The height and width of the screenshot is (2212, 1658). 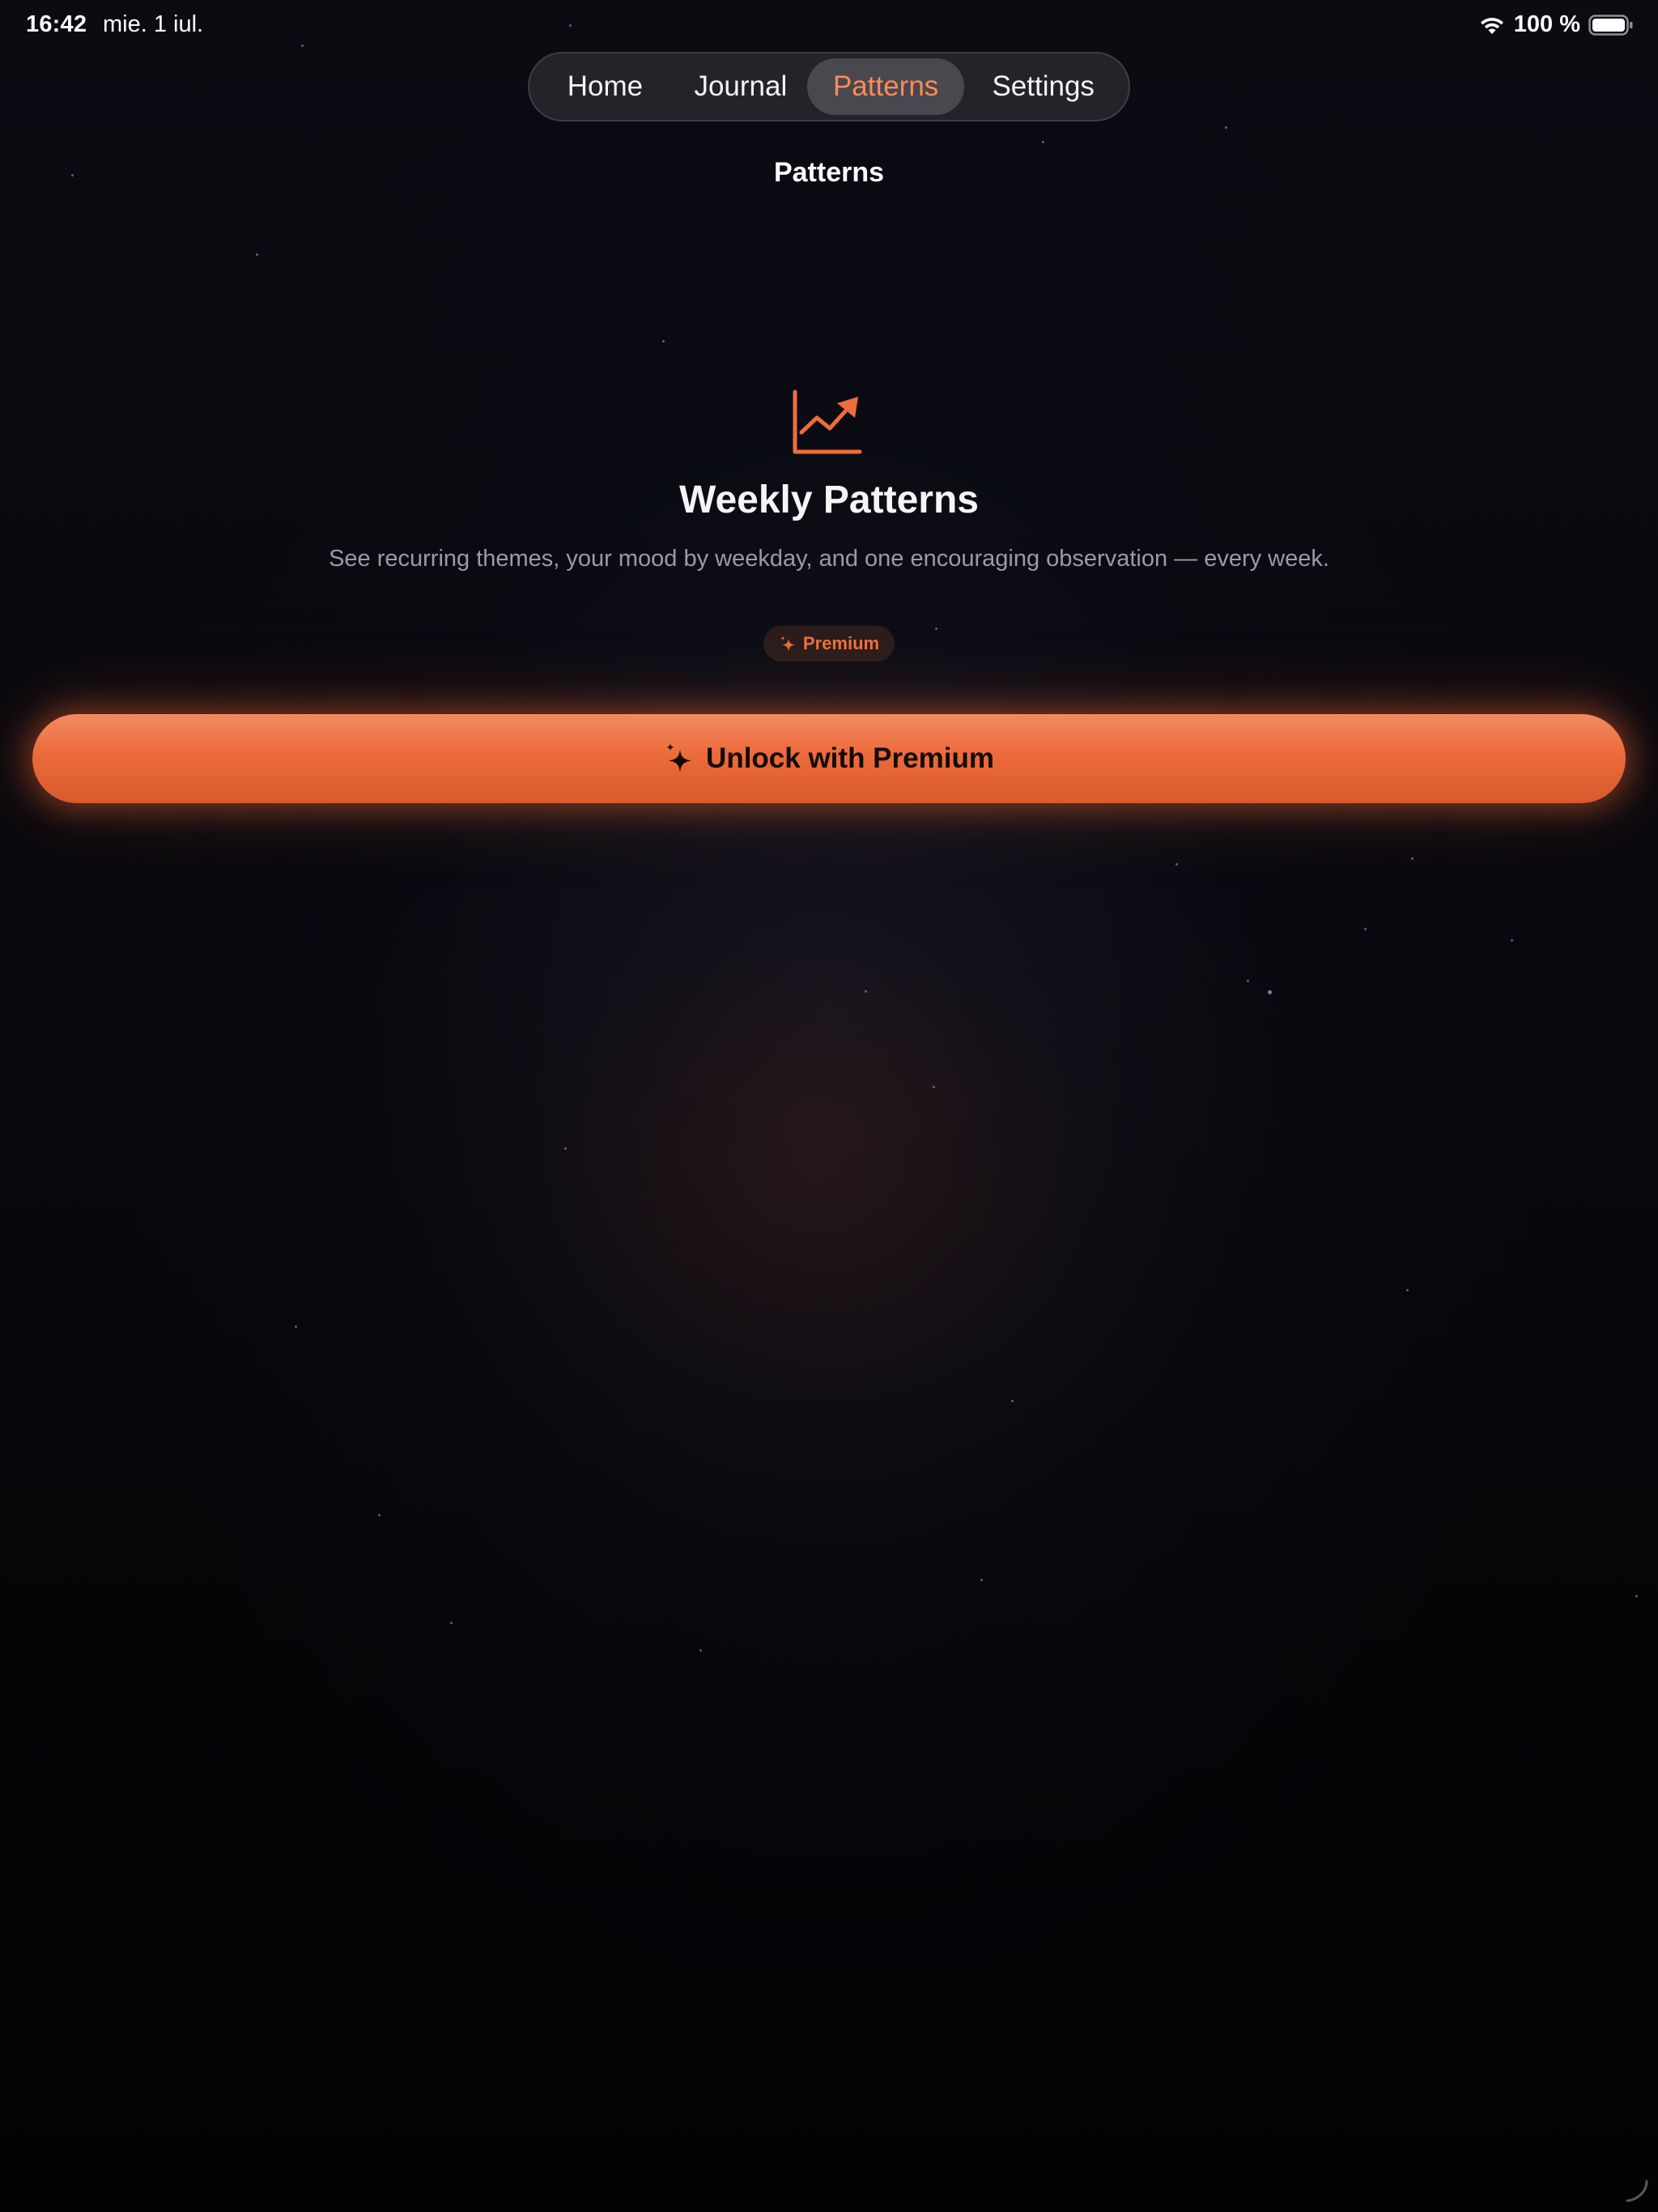 What do you see at coordinates (1491, 26) in the screenshot?
I see `wifi-icon` at bounding box center [1491, 26].